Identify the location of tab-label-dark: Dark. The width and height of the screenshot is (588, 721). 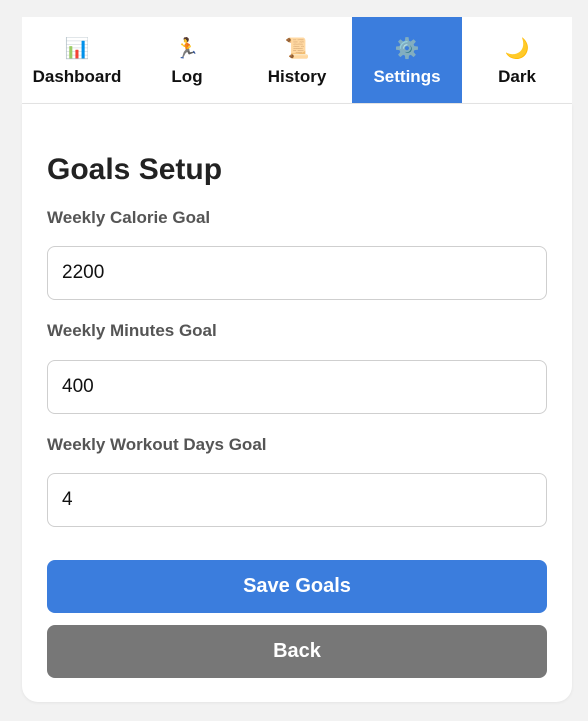
(517, 76).